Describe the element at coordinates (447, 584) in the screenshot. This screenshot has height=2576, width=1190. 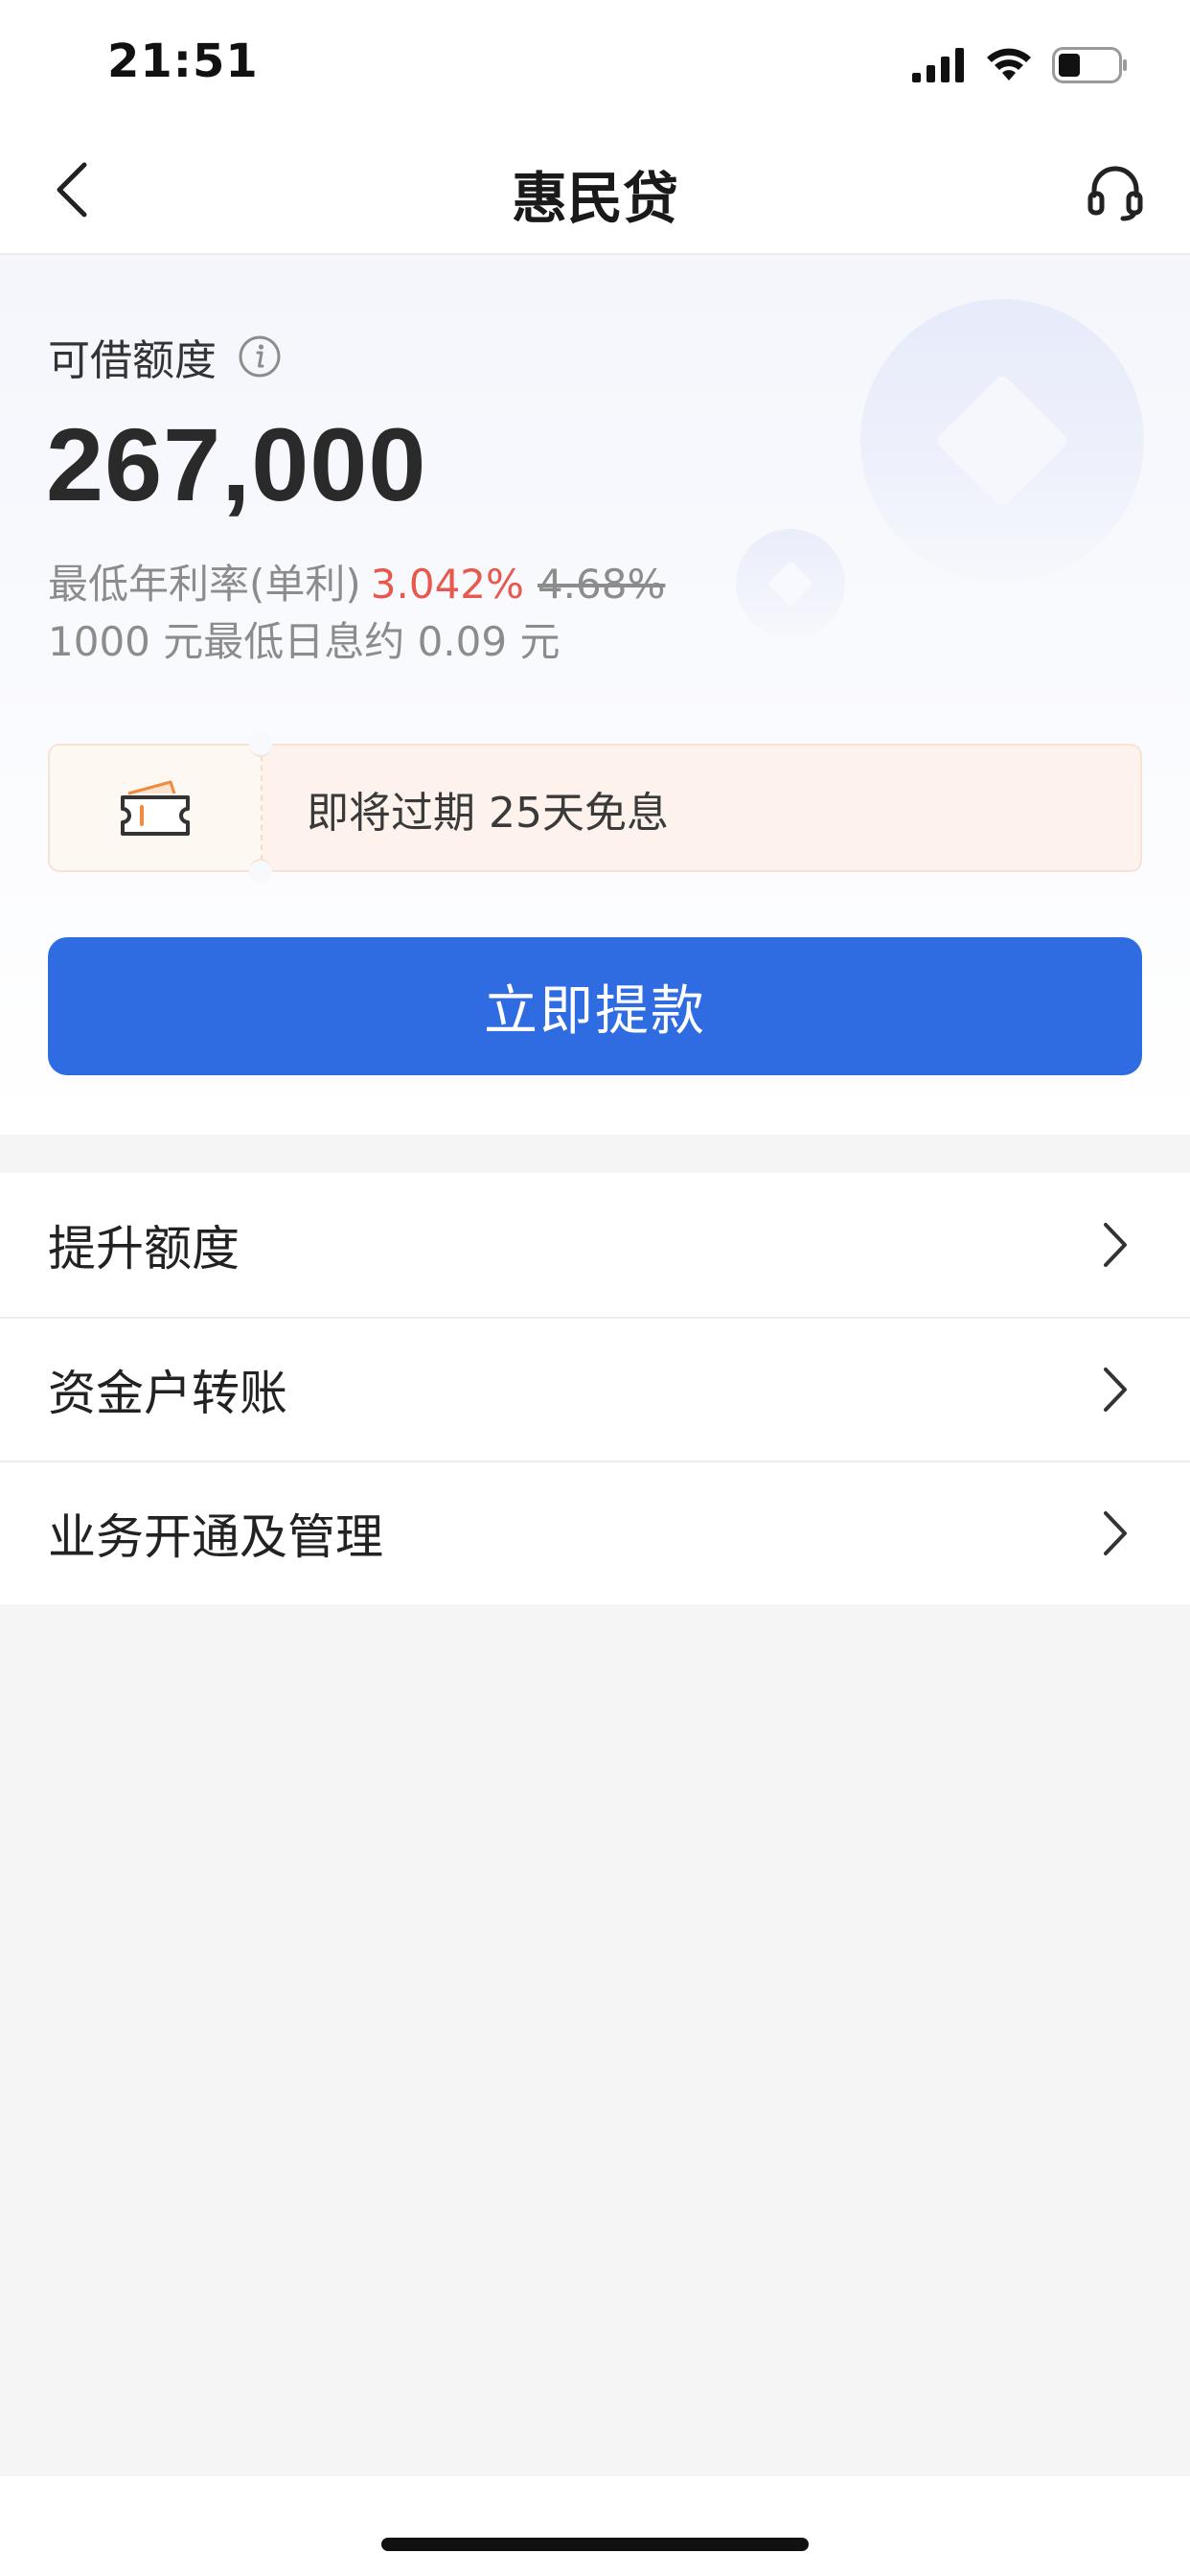
I see `rate-current: 3.042%` at that location.